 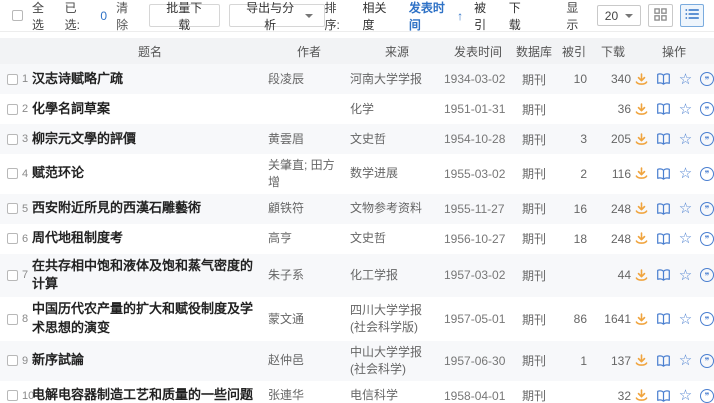 I want to click on source-cell: 数学进展, so click(x=397, y=173).